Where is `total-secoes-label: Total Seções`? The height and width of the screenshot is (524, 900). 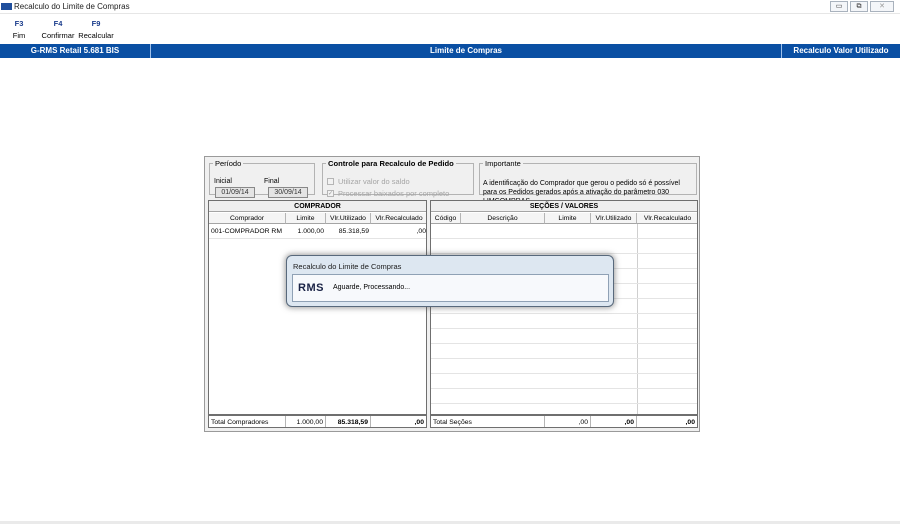 total-secoes-label: Total Seções is located at coordinates (488, 421).